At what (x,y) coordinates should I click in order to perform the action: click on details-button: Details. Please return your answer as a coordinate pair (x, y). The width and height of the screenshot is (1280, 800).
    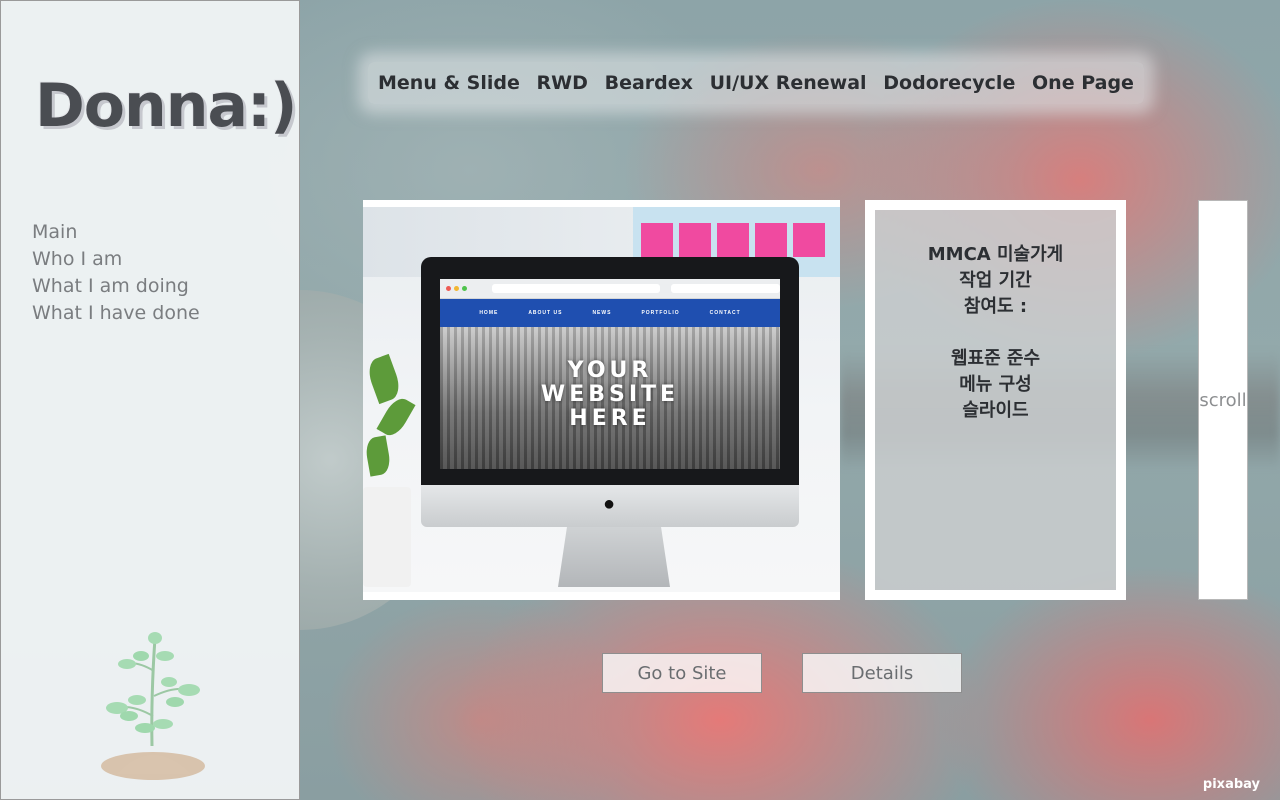
    Looking at the image, I should click on (882, 673).